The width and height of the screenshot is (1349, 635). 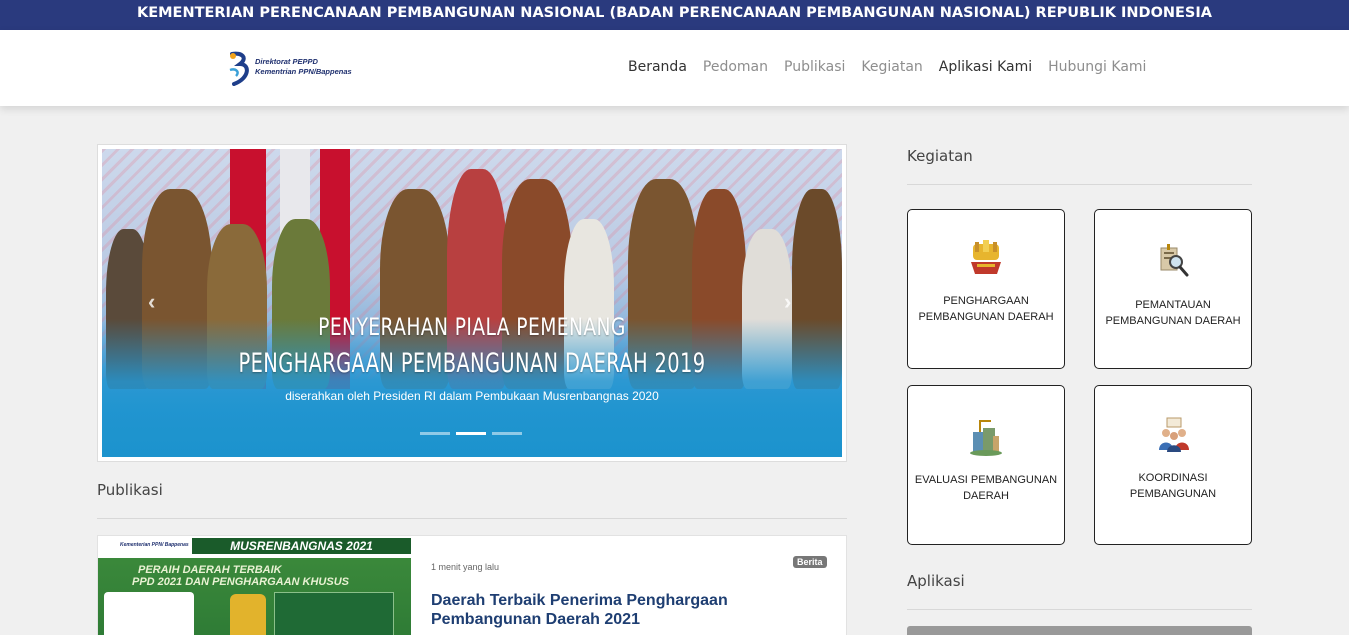 I want to click on kegiatan-heading: Kegiatan, so click(x=940, y=156).